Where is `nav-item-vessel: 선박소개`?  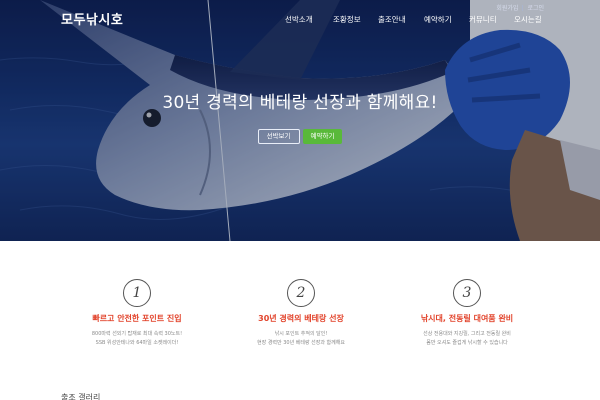
nav-item-vessel: 선박소개 is located at coordinates (299, 19).